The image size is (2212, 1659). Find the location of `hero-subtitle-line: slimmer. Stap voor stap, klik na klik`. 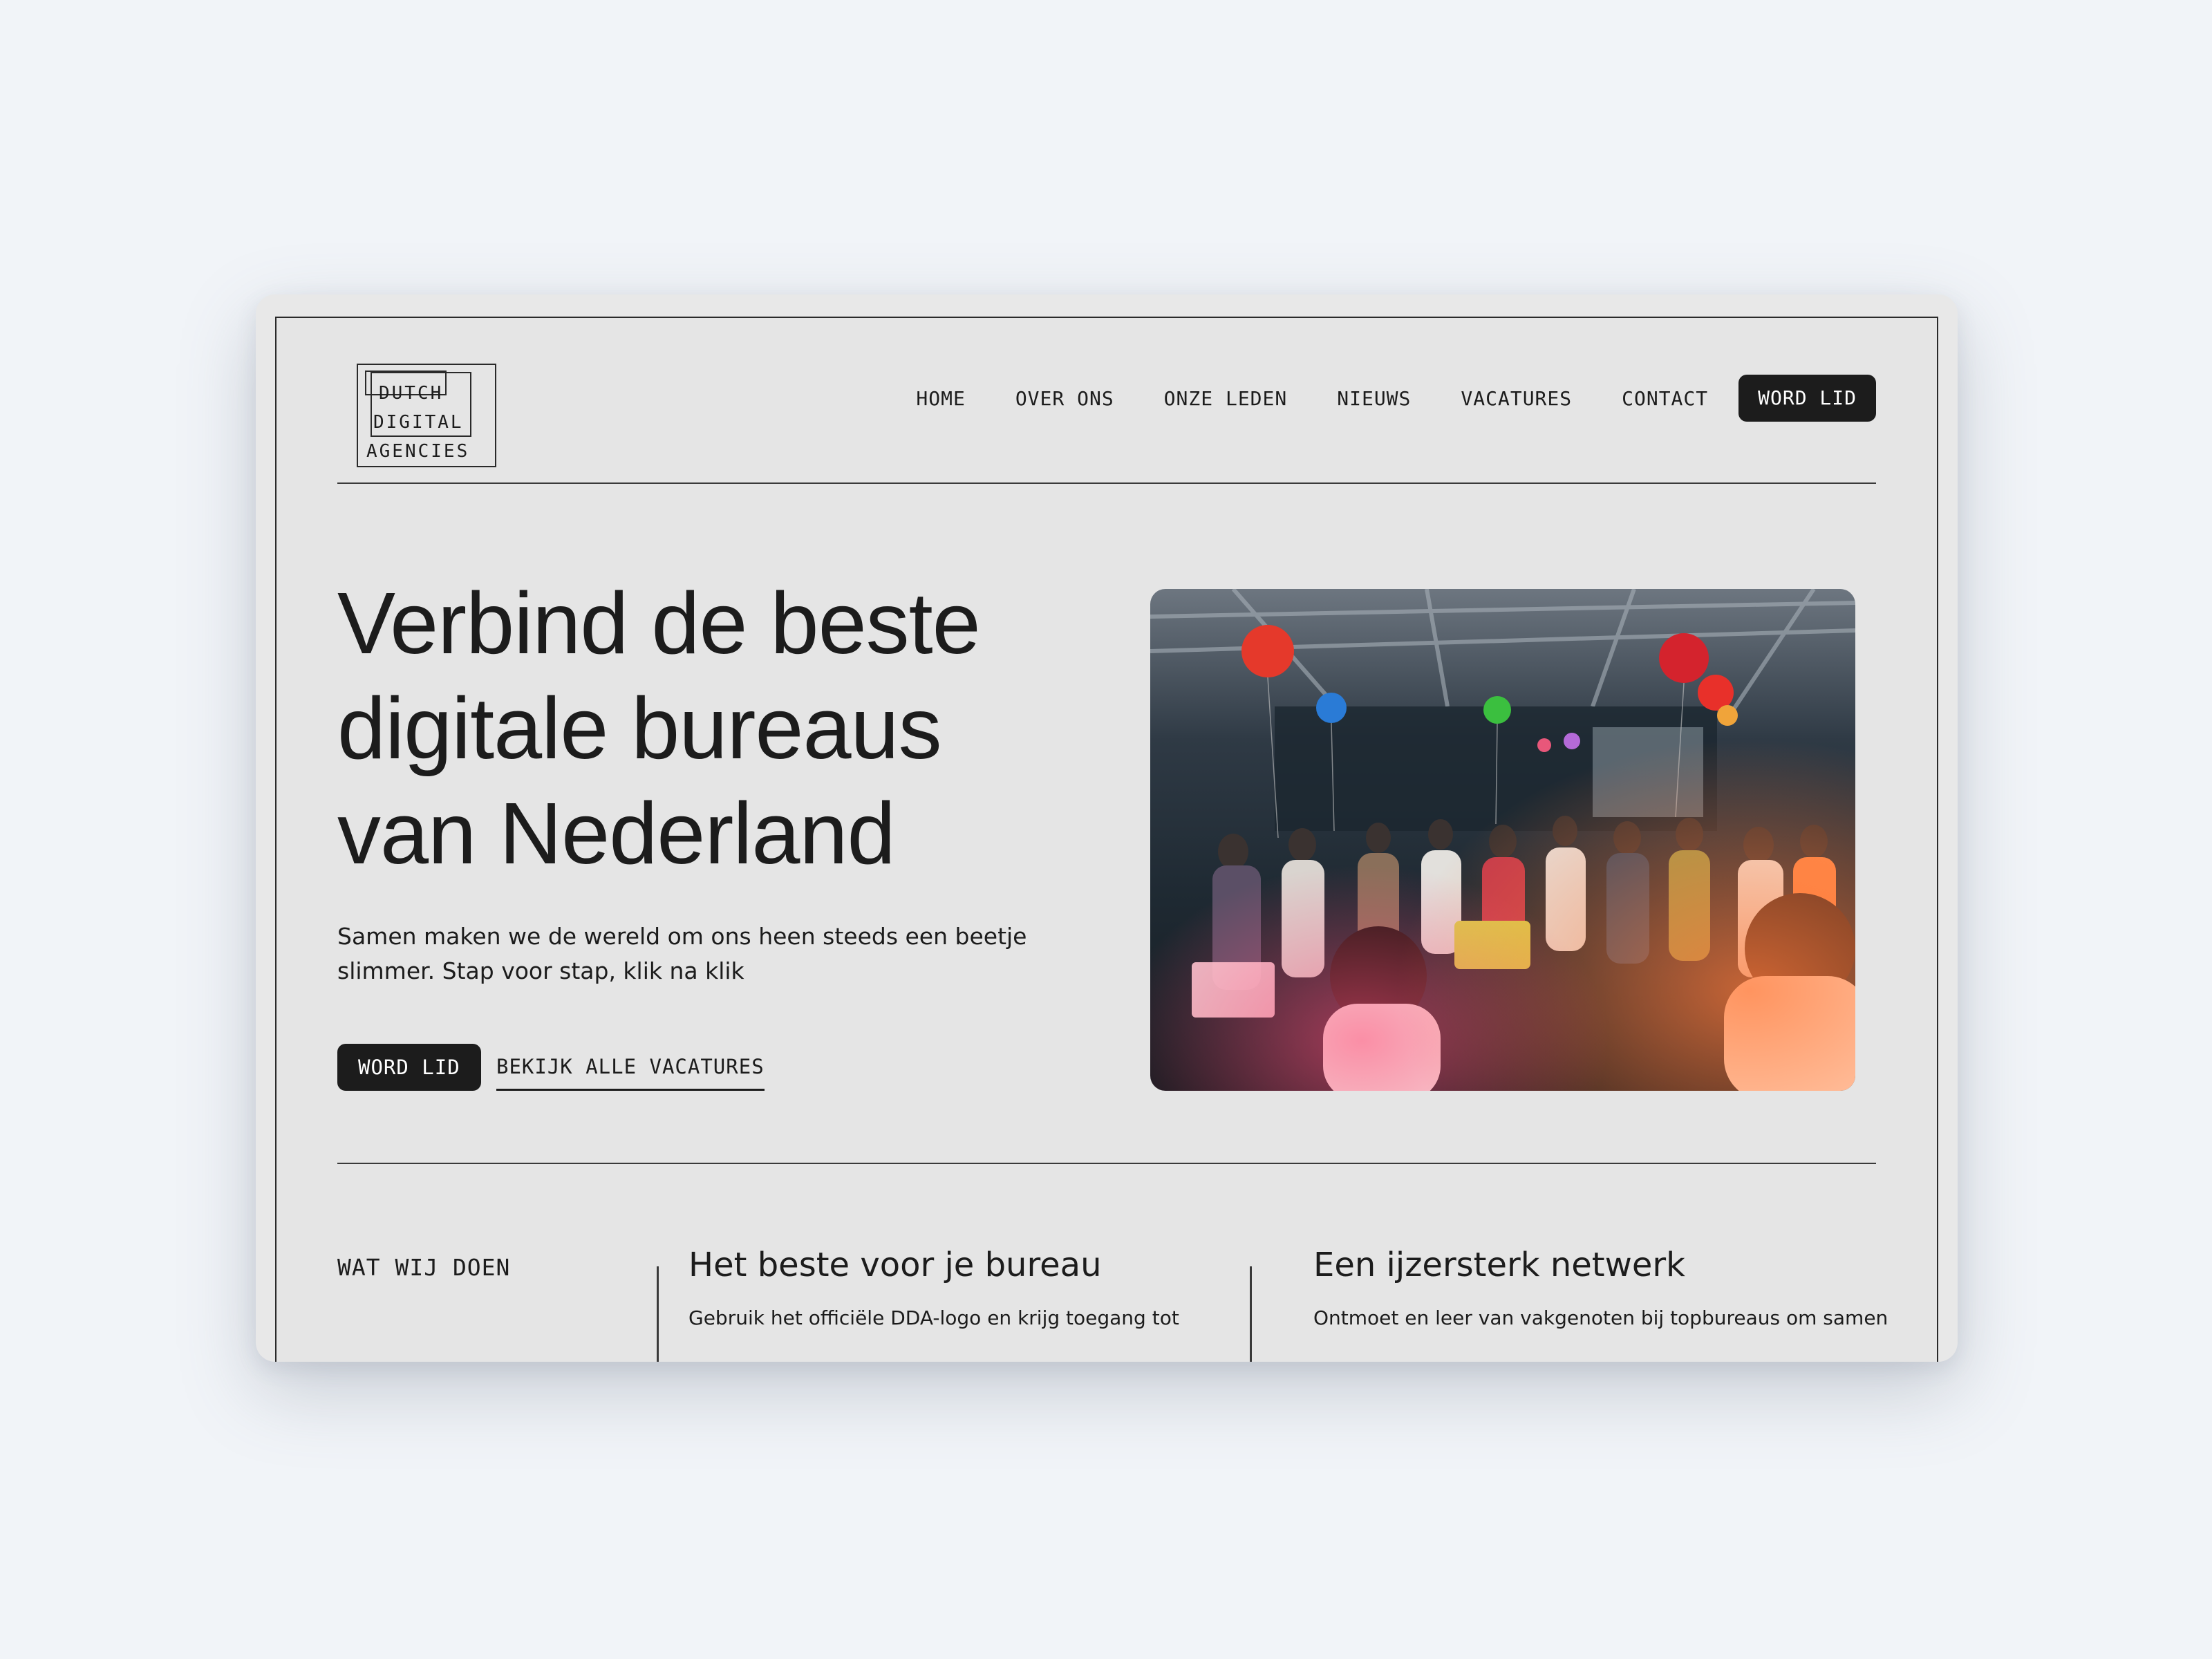

hero-subtitle-line: slimmer. Stap voor stap, klik na klik is located at coordinates (540, 971).